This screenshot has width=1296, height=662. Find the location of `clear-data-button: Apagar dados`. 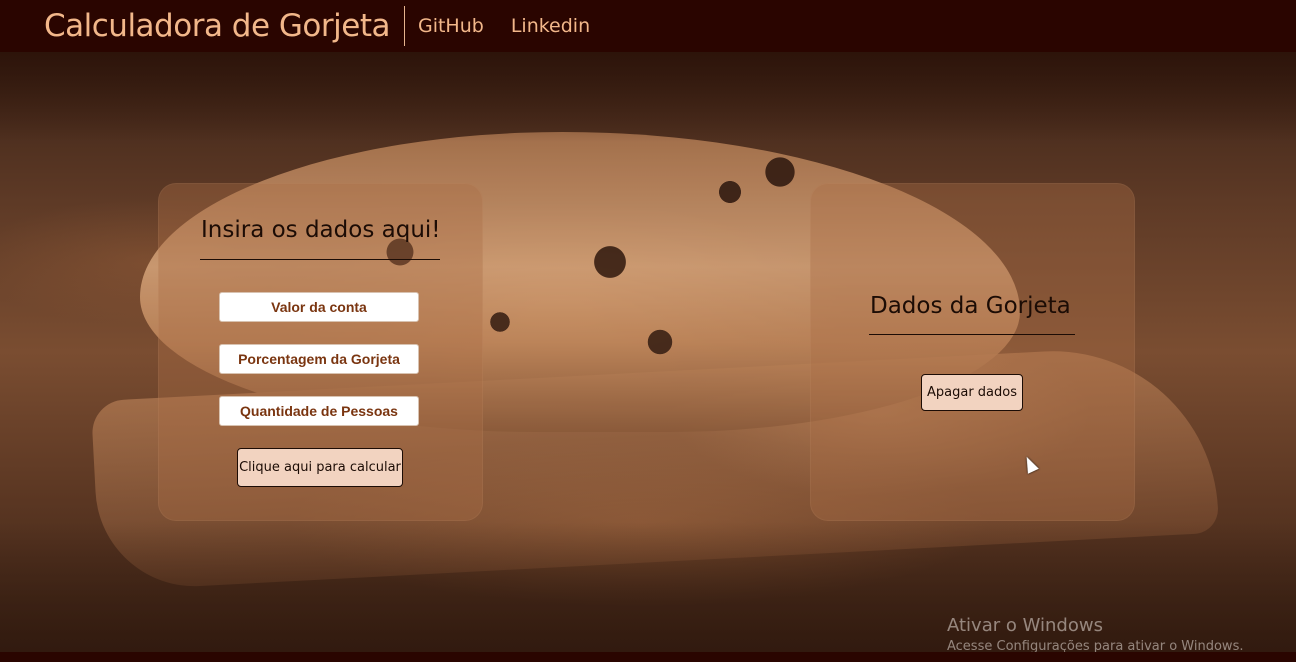

clear-data-button: Apagar dados is located at coordinates (972, 392).